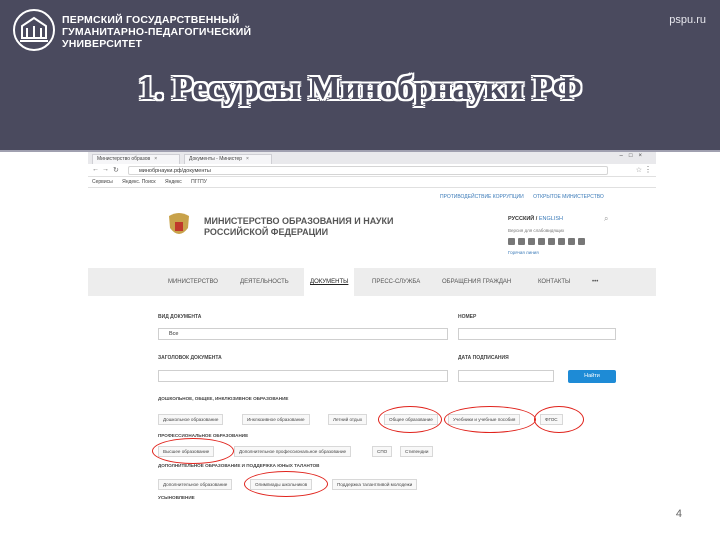 The image size is (720, 540). Describe the element at coordinates (506, 376) in the screenshot. I see `date-input` at that location.